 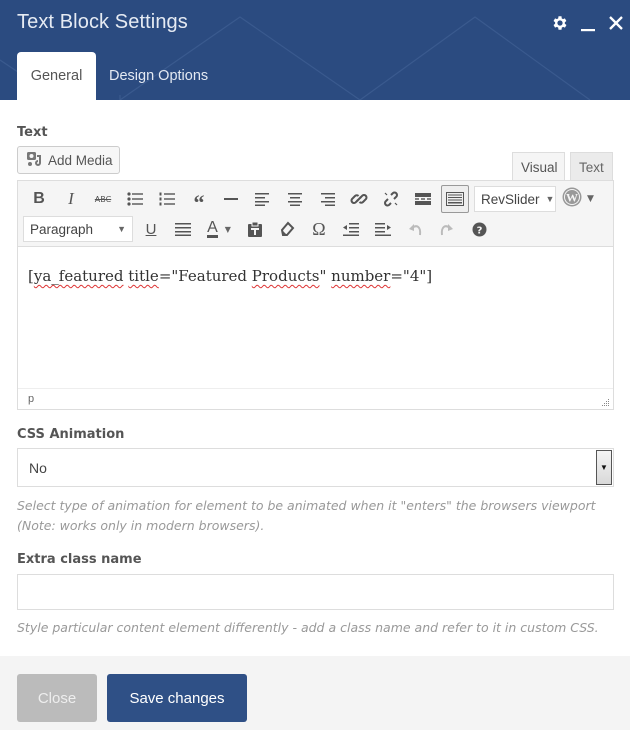 I want to click on clear-formatting-icon, so click(x=287, y=229).